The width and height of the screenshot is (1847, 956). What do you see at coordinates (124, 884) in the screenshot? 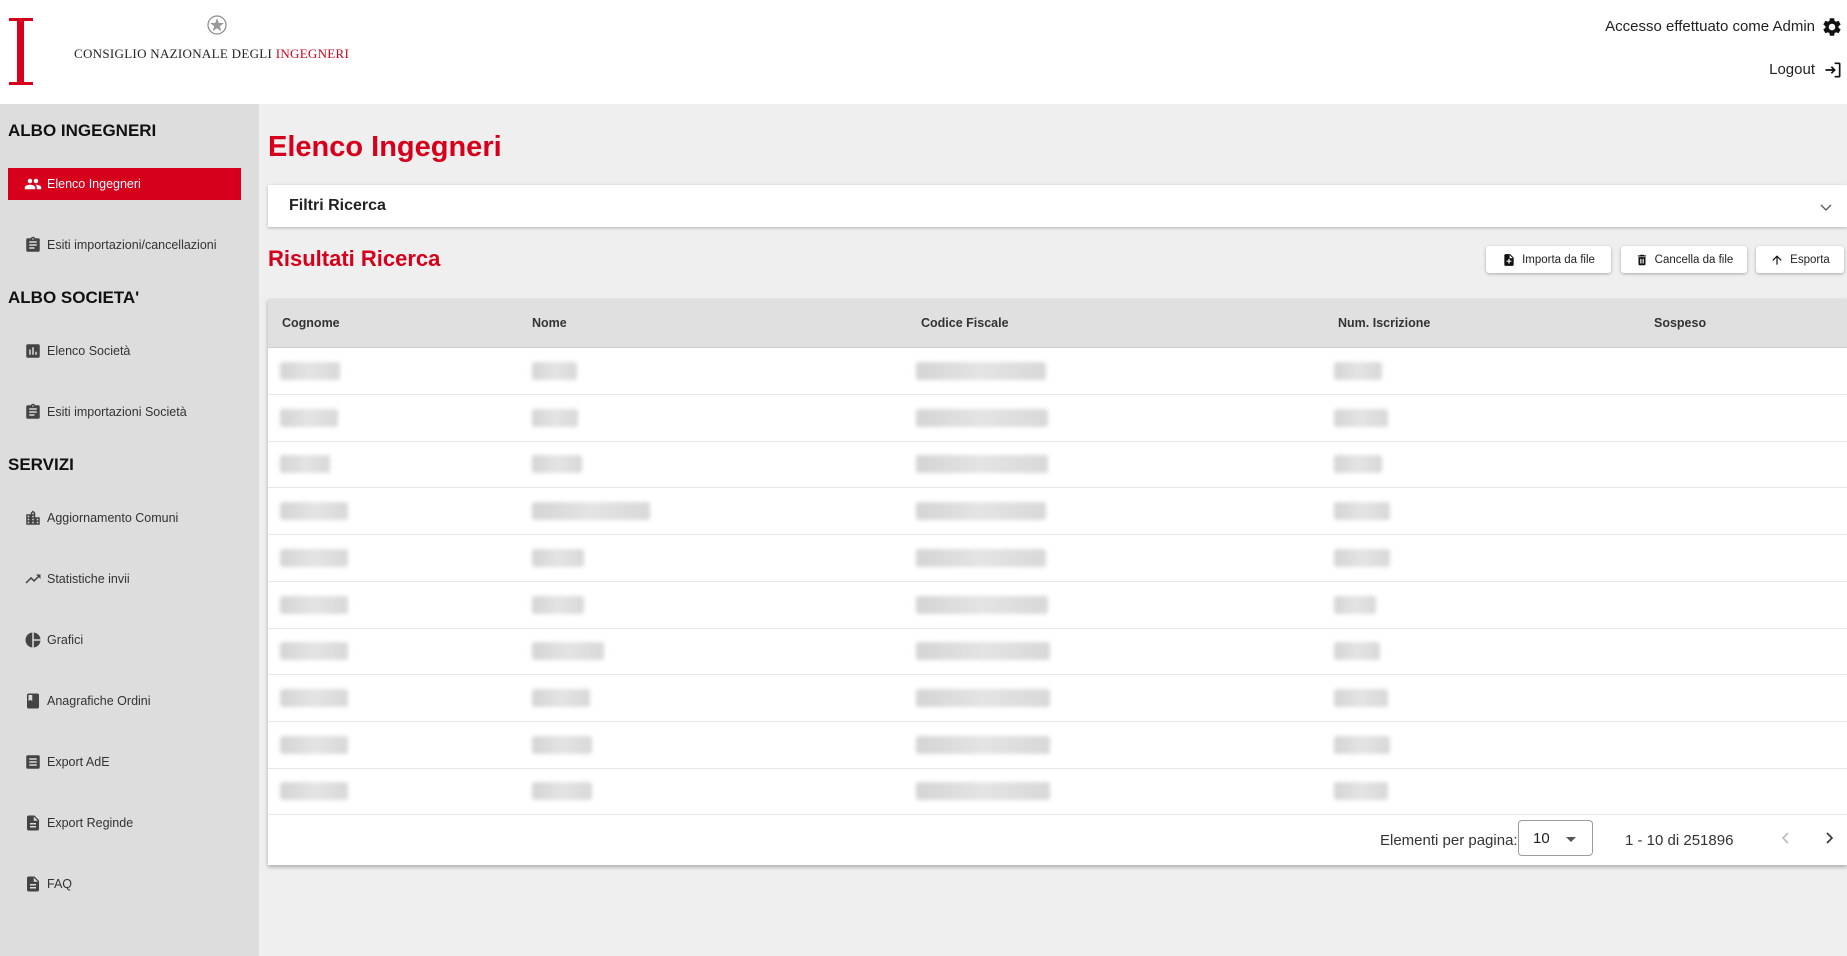
I see `sidebar-item-faq: FAQ` at bounding box center [124, 884].